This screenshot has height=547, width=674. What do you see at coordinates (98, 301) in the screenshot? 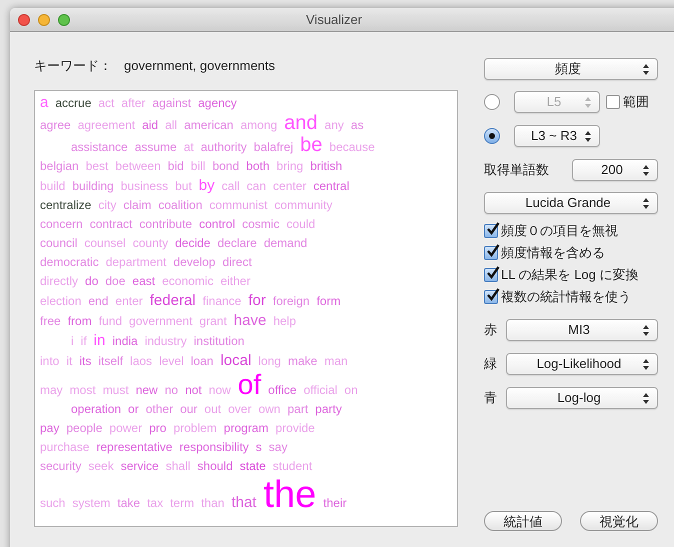
I see `cloud-word: end` at bounding box center [98, 301].